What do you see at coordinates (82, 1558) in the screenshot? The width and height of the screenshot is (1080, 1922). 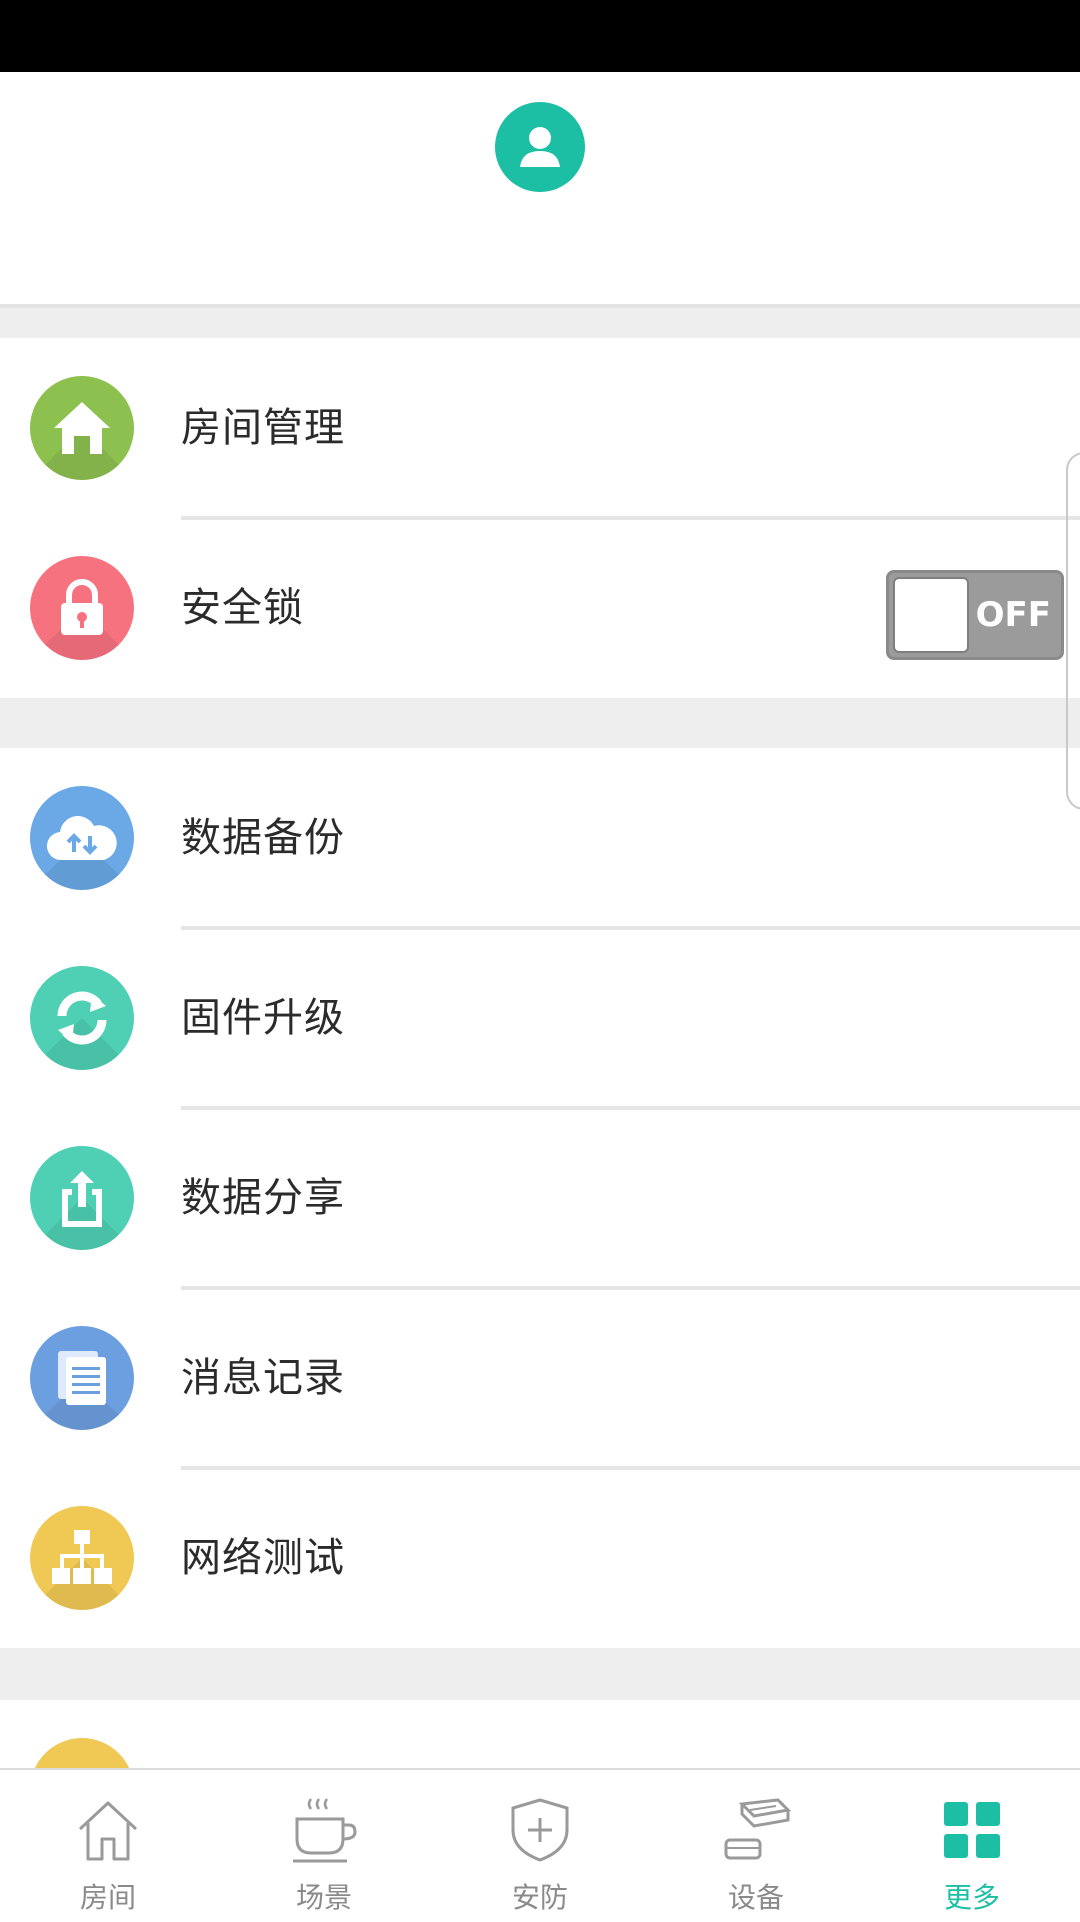 I see `network-tree-icon` at bounding box center [82, 1558].